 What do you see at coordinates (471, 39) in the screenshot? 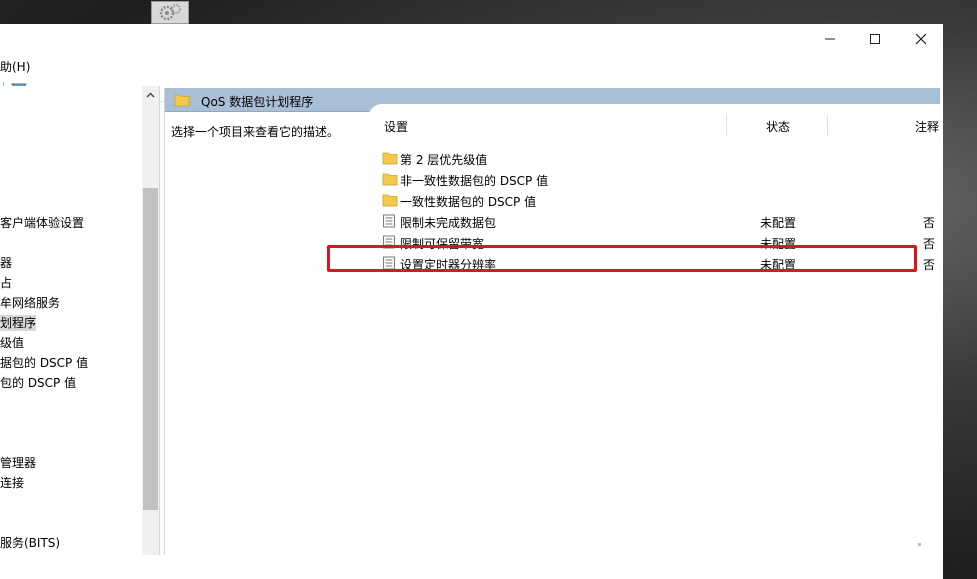
I see `title-bar` at bounding box center [471, 39].